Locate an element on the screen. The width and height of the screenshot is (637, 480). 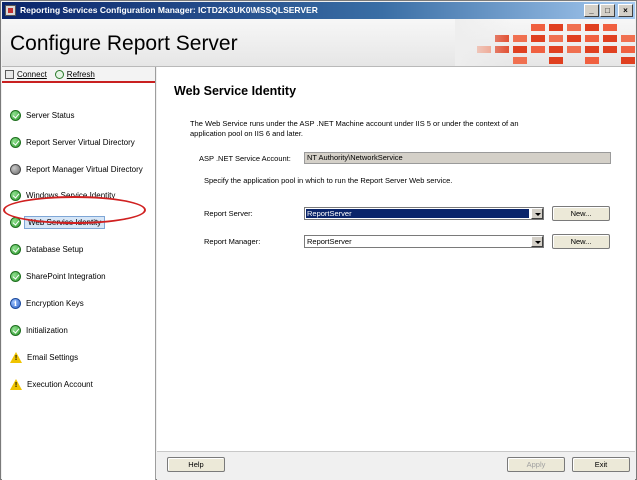
sidebar-item-database-setup: Database Setup is located at coordinates (46, 249).